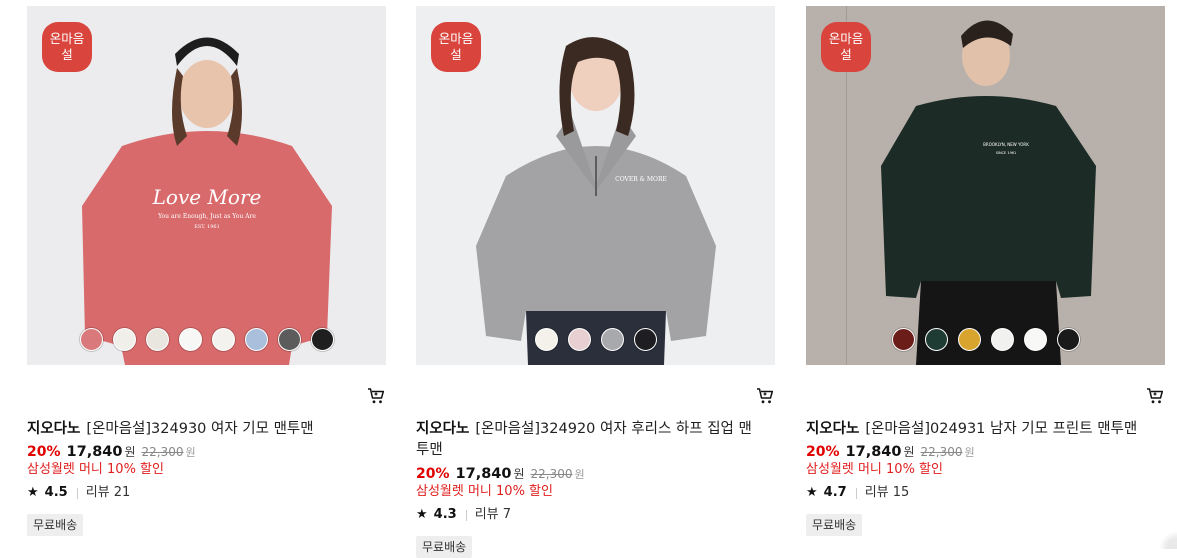  What do you see at coordinates (56, 492) in the screenshot?
I see `rating-score: 4.5` at bounding box center [56, 492].